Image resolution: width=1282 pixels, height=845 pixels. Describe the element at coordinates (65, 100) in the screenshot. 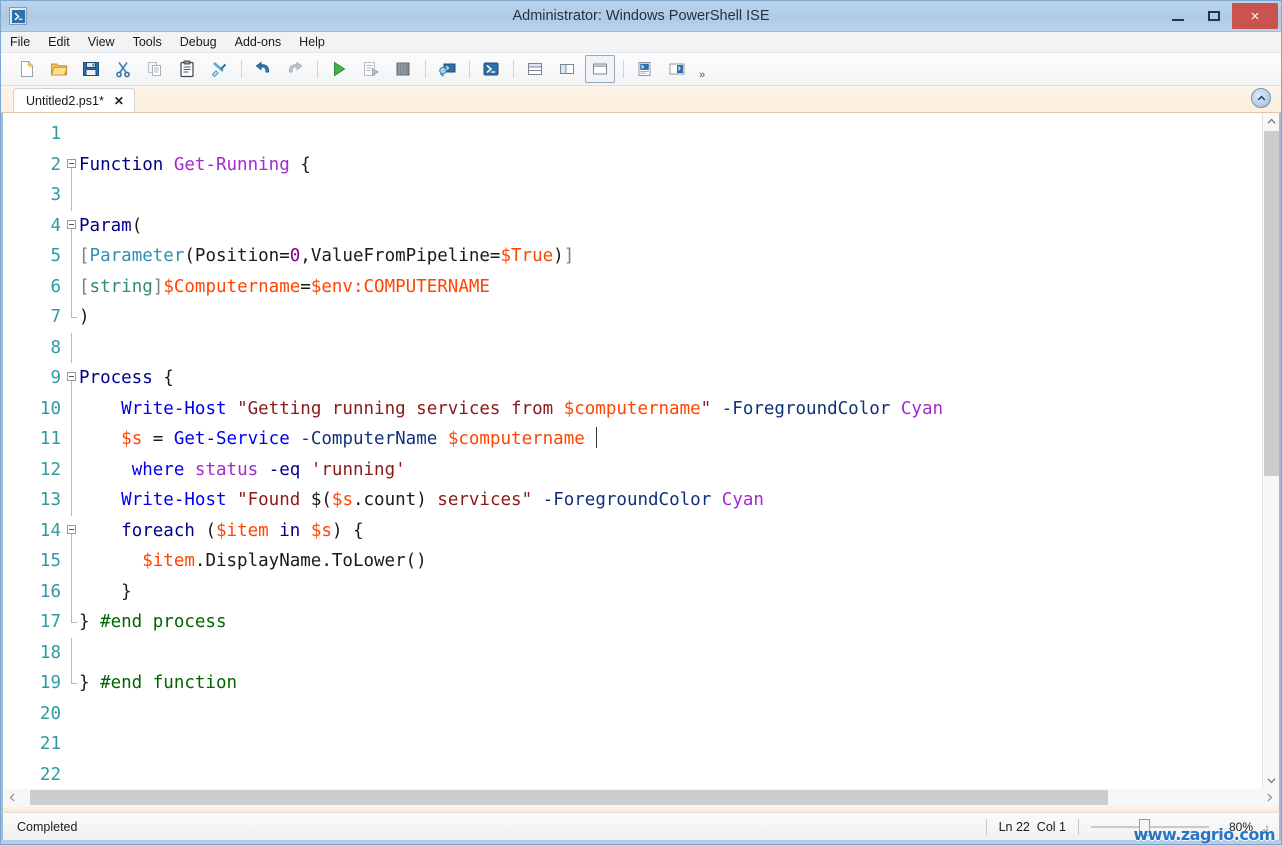

I see `tab-label: Untitled2.ps1*` at that location.